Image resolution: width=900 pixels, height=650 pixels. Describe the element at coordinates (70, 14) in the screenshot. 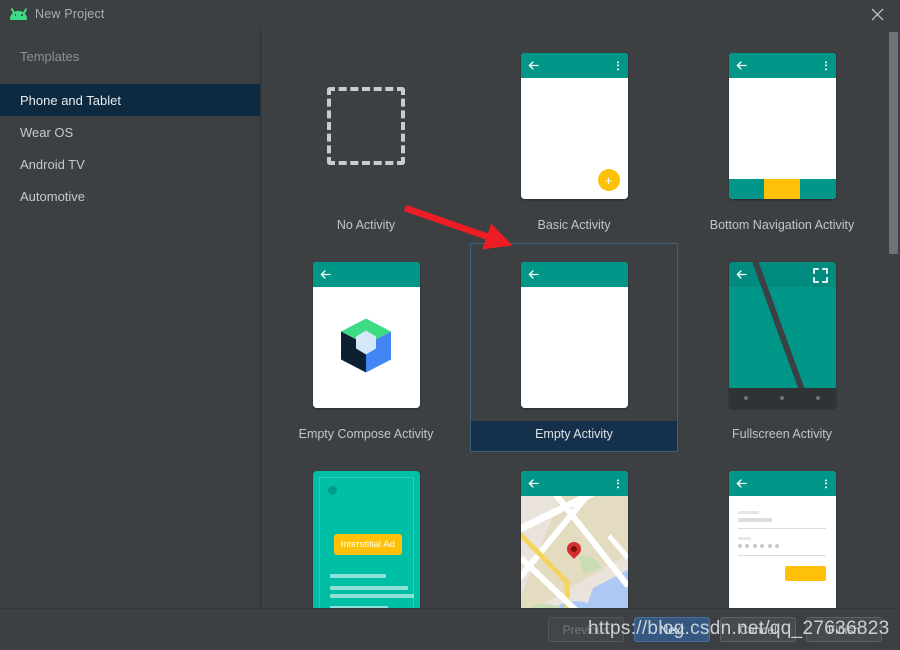

I see `window-title: New Project` at that location.